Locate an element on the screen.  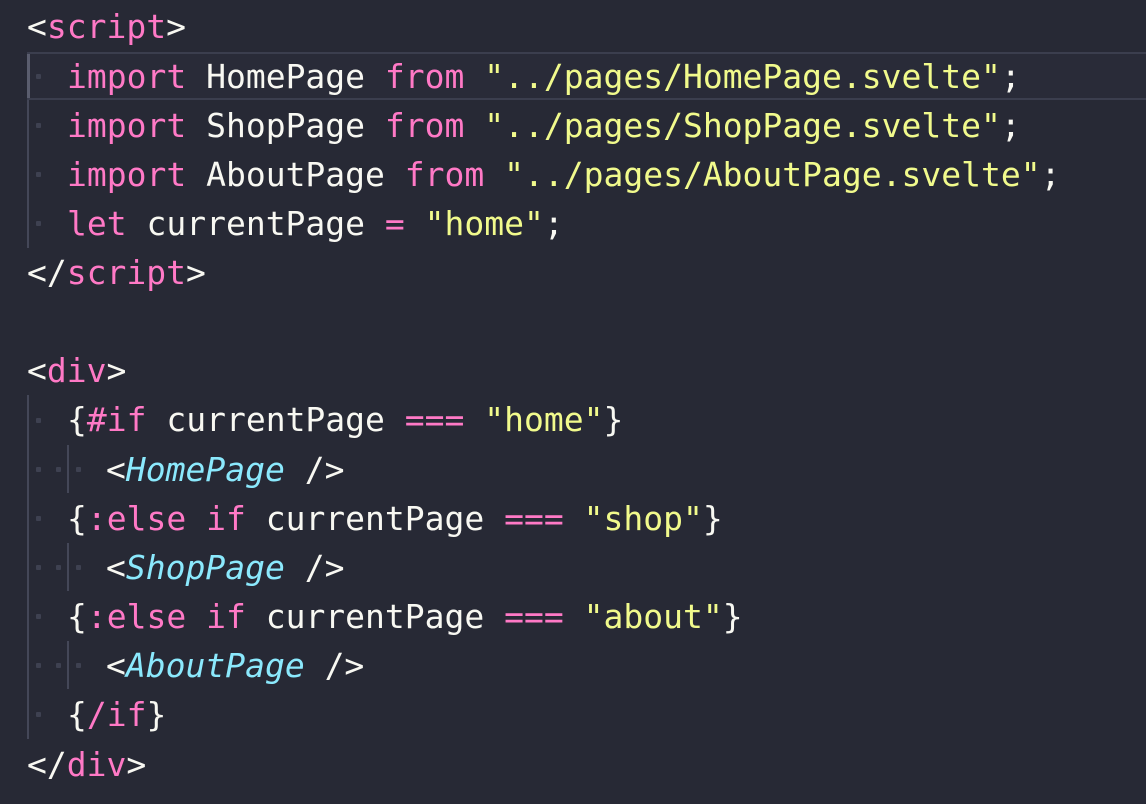
code-line-8: <div> is located at coordinates (63, 370).